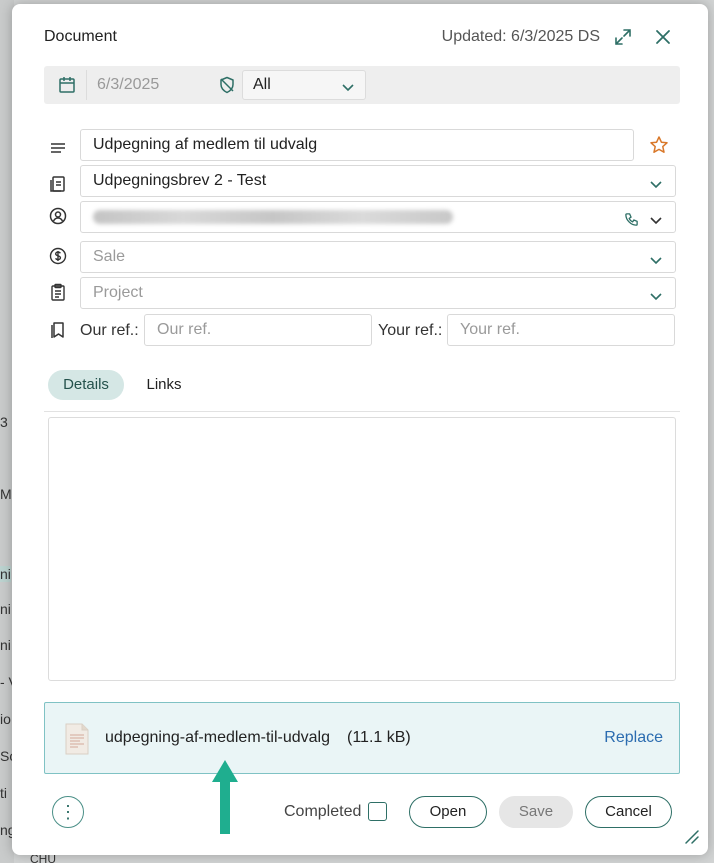  I want to click on clipboard-icon, so click(58, 292).